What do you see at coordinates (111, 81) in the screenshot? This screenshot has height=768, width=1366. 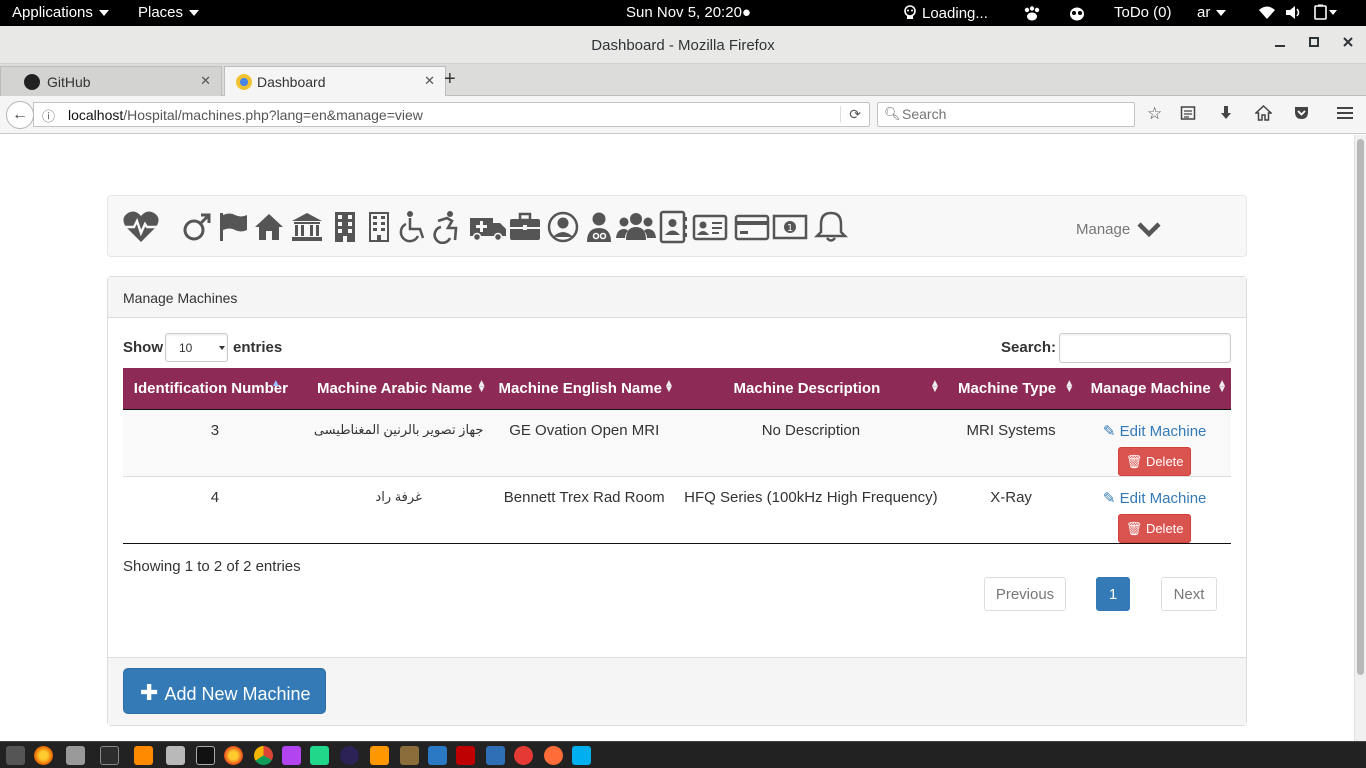 I see `tab-github: GitHub ✕` at bounding box center [111, 81].